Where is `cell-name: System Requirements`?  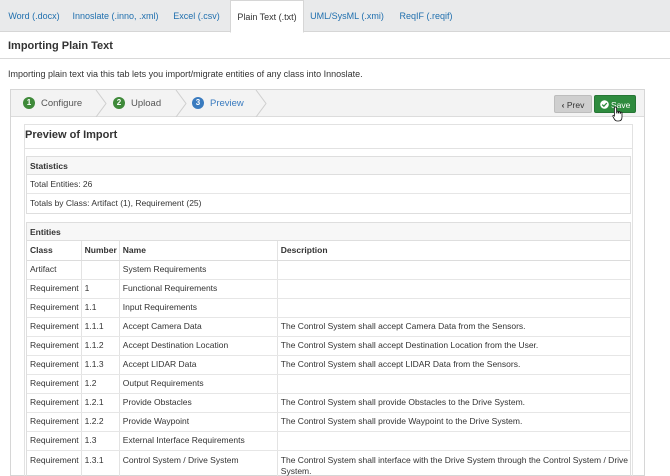
cell-name: System Requirements is located at coordinates (198, 270).